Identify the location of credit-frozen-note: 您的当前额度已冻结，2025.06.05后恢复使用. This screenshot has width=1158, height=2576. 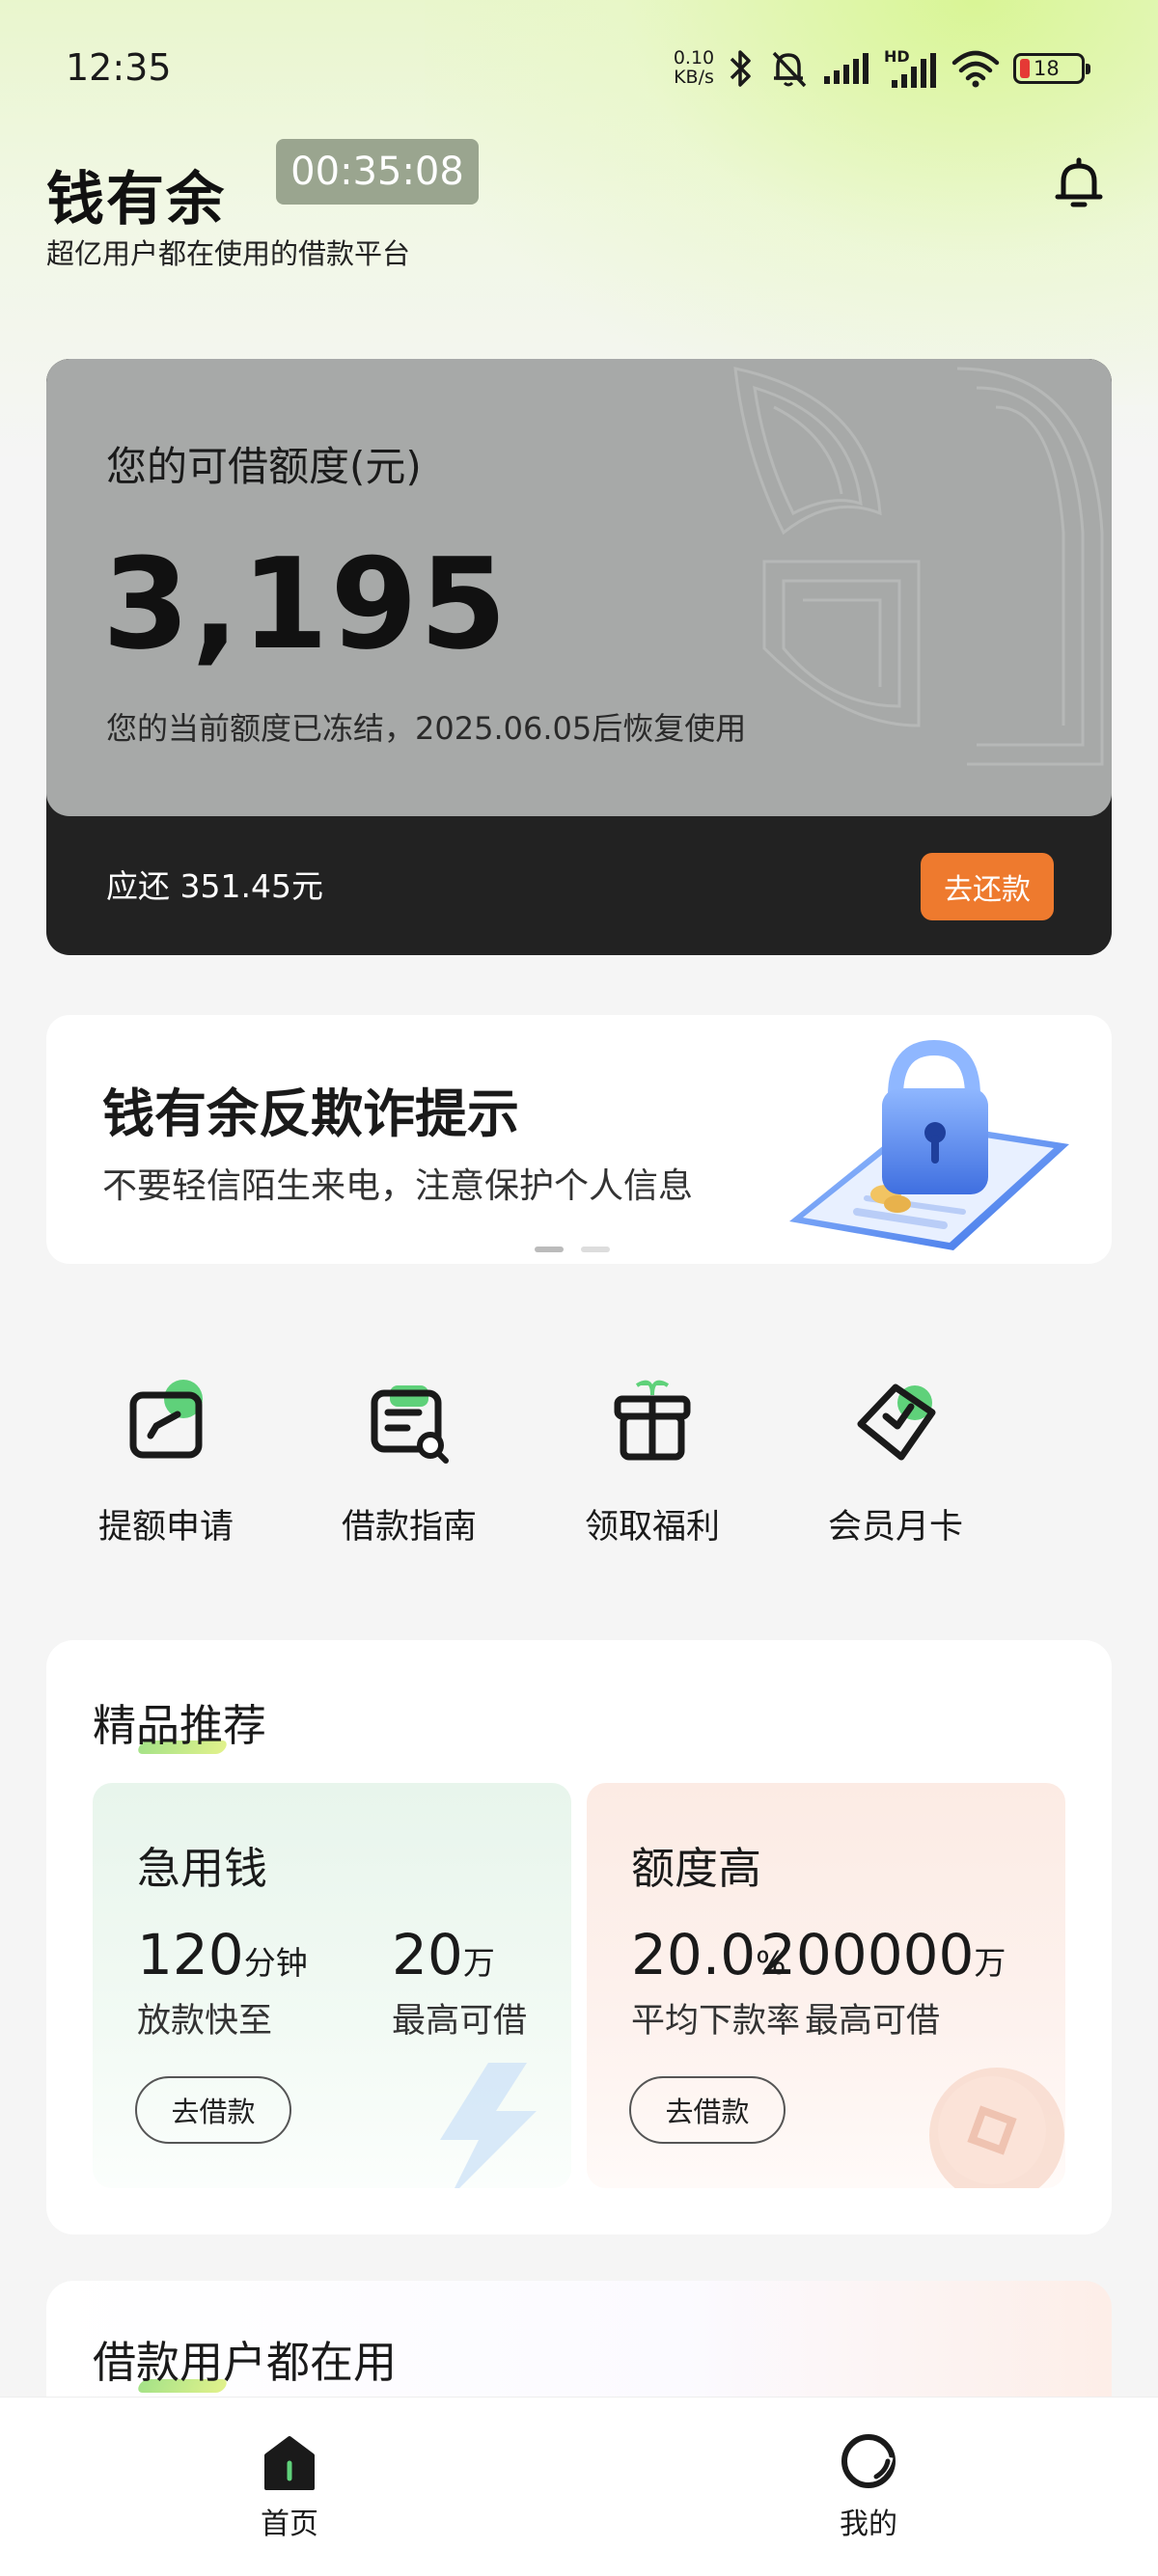
(426, 729).